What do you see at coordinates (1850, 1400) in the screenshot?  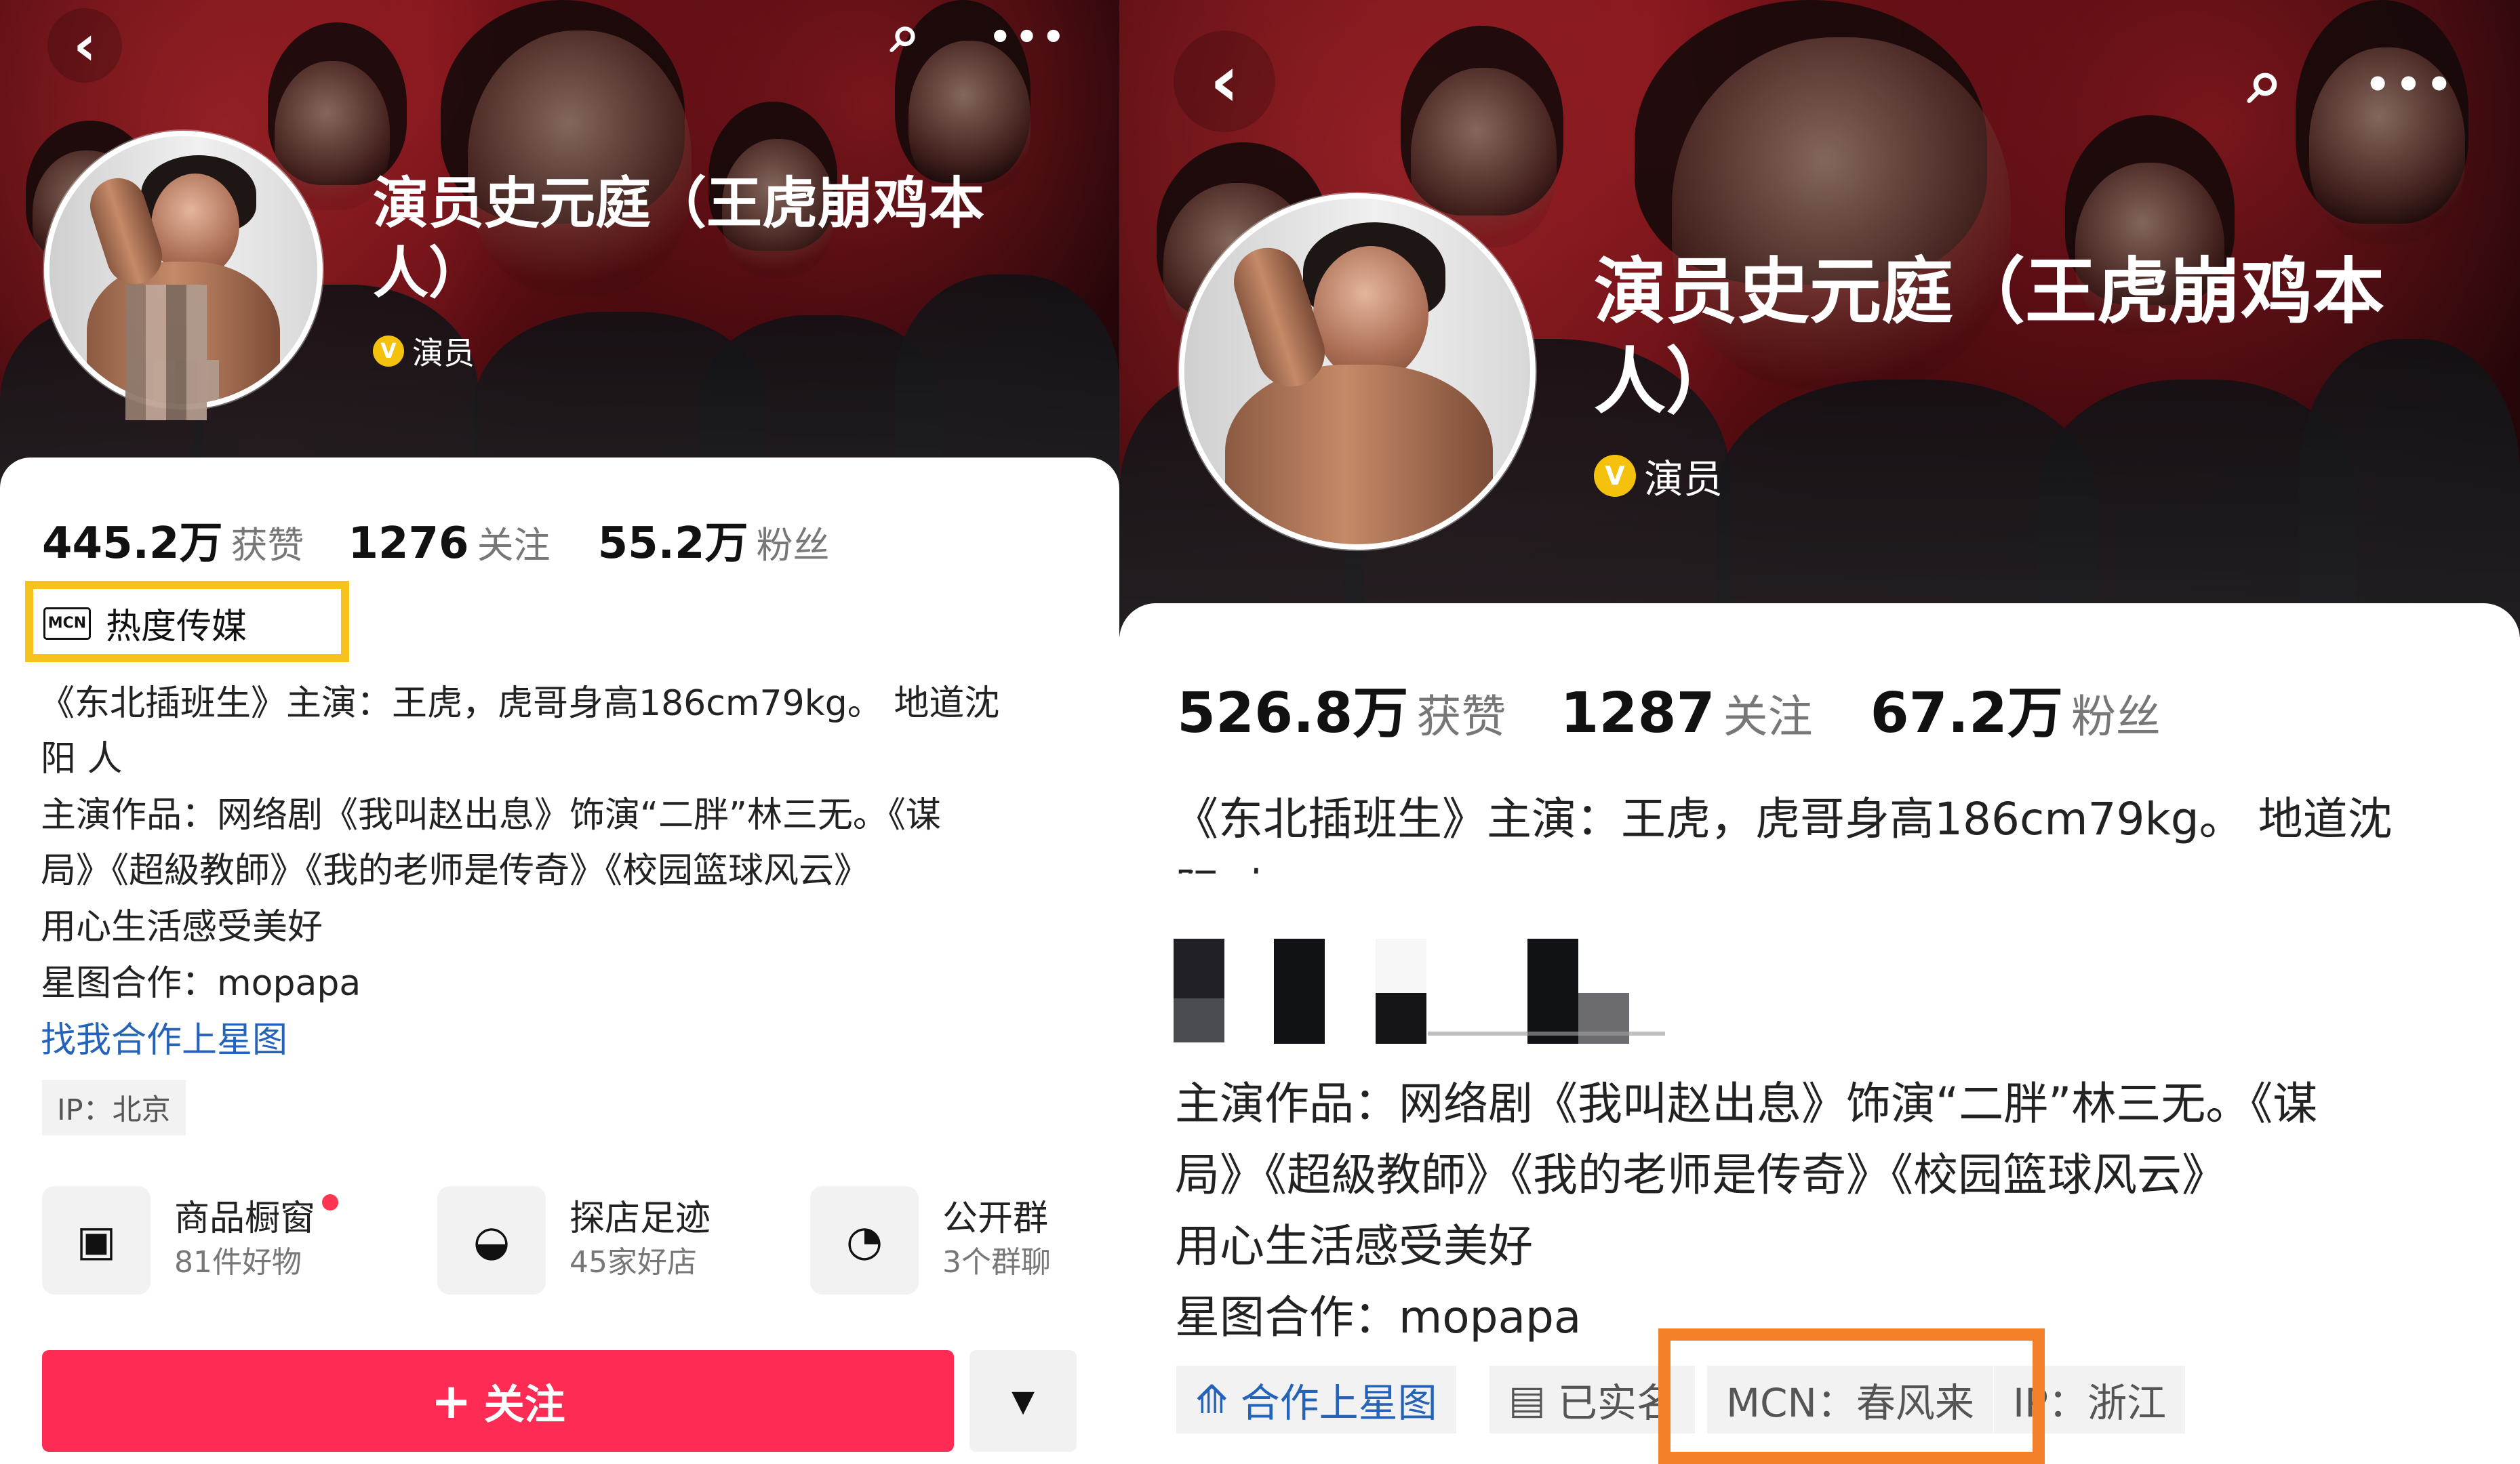 I see `mcn-chip: MCN：春风来` at bounding box center [1850, 1400].